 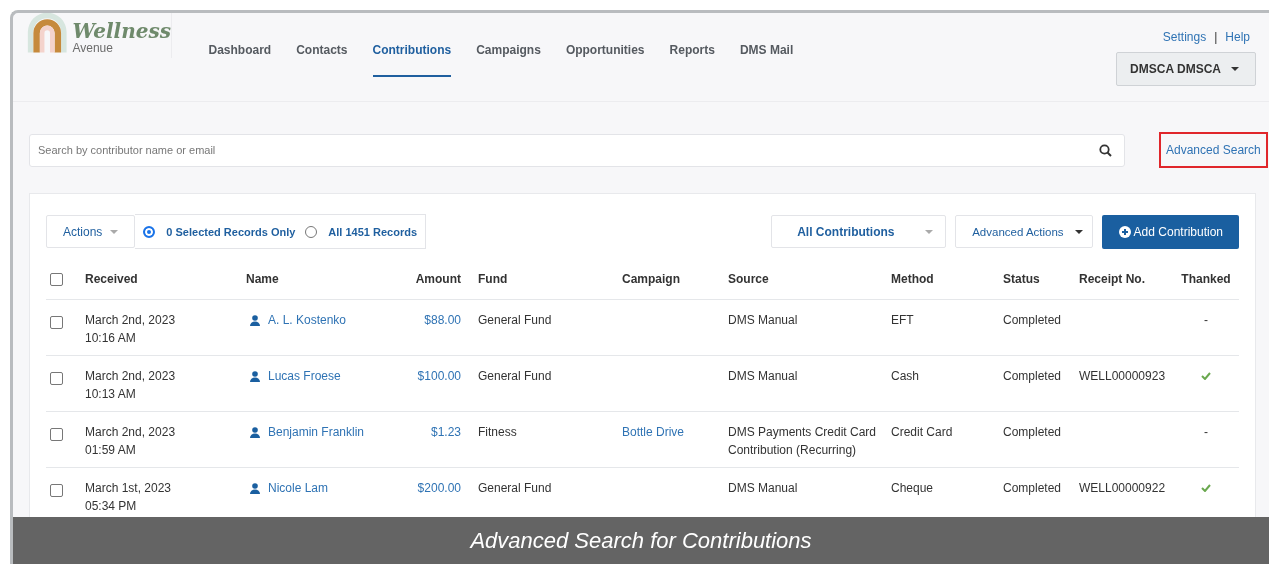 What do you see at coordinates (1105, 150) in the screenshot?
I see `search-icon` at bounding box center [1105, 150].